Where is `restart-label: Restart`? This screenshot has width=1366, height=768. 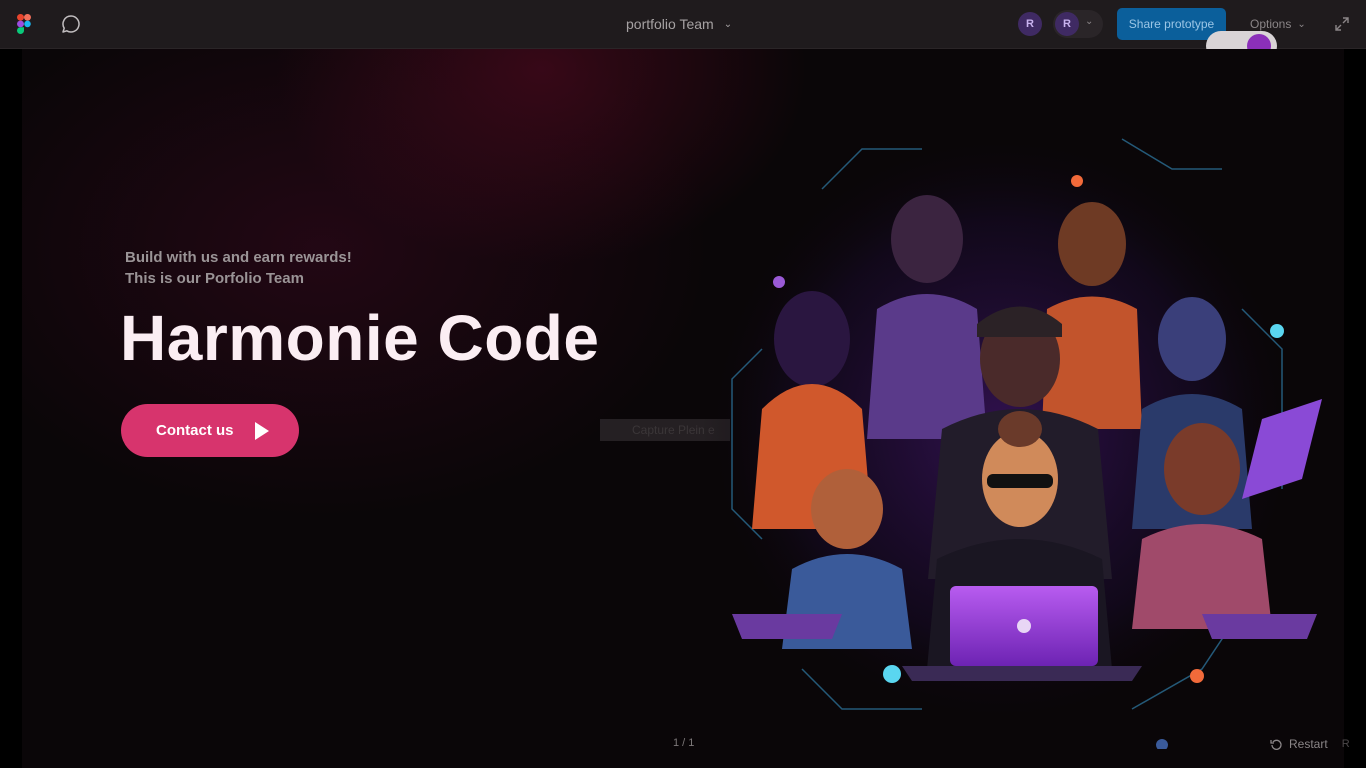 restart-label: Restart is located at coordinates (1308, 744).